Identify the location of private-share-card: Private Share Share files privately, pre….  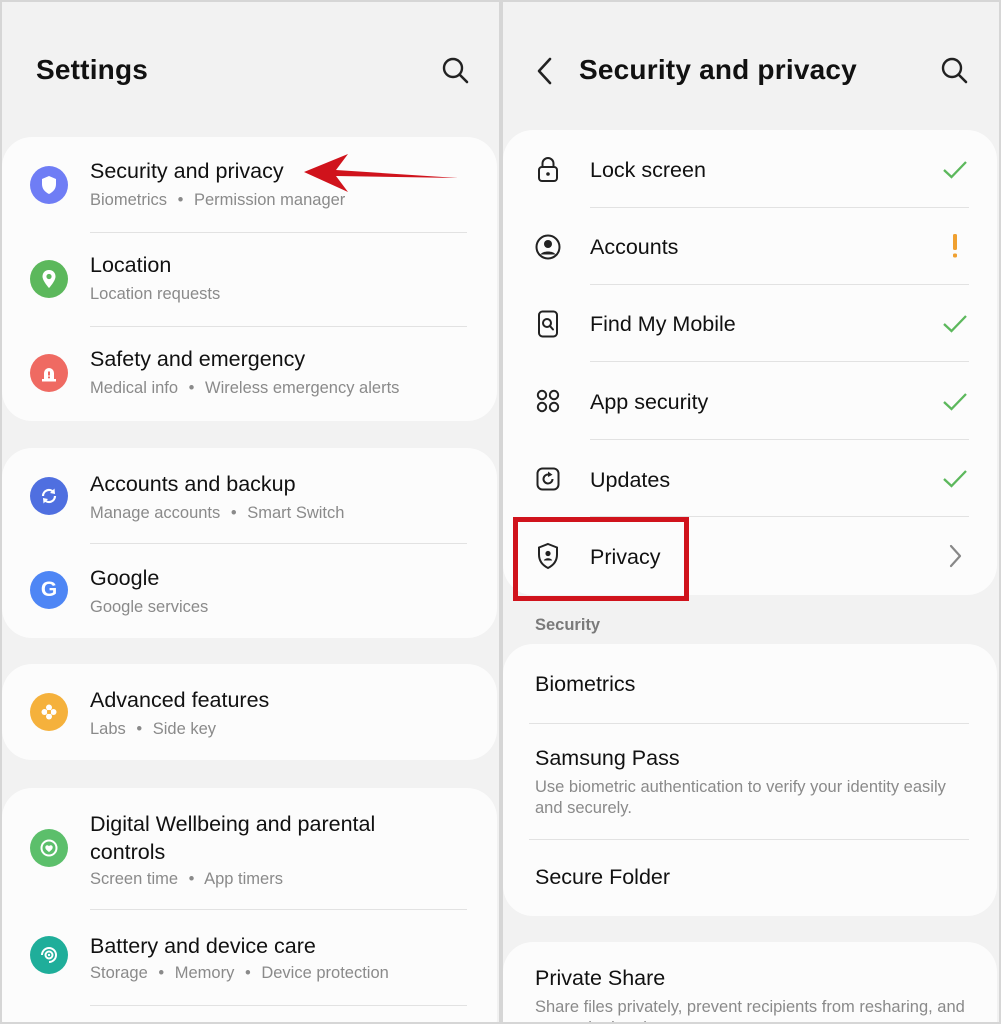
(750, 982).